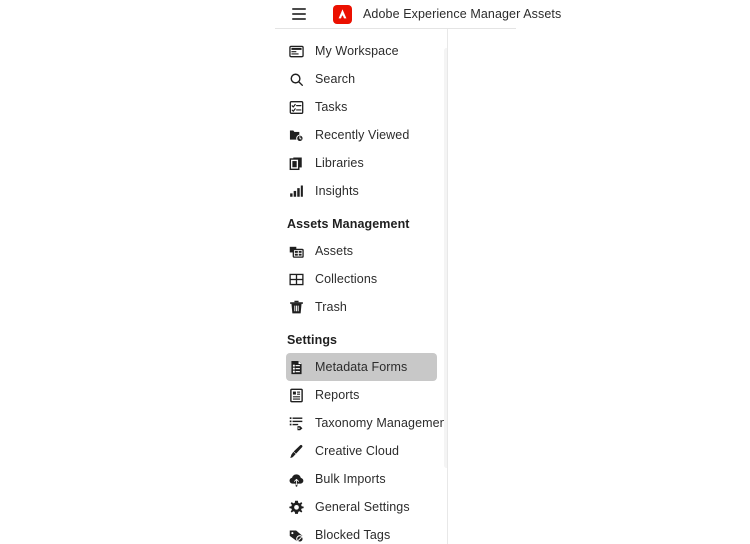 The height and width of the screenshot is (544, 750). What do you see at coordinates (296, 507) in the screenshot?
I see `gear-icon` at bounding box center [296, 507].